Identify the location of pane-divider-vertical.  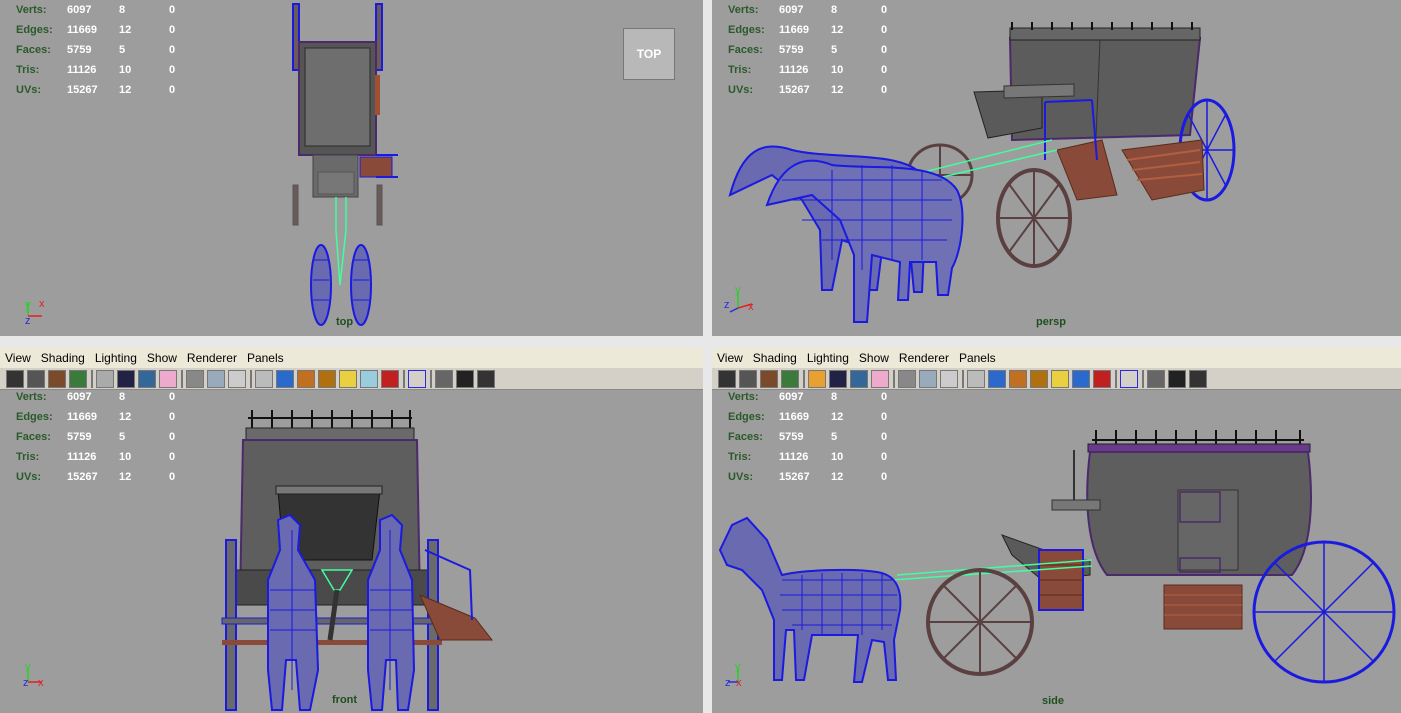
(707, 356).